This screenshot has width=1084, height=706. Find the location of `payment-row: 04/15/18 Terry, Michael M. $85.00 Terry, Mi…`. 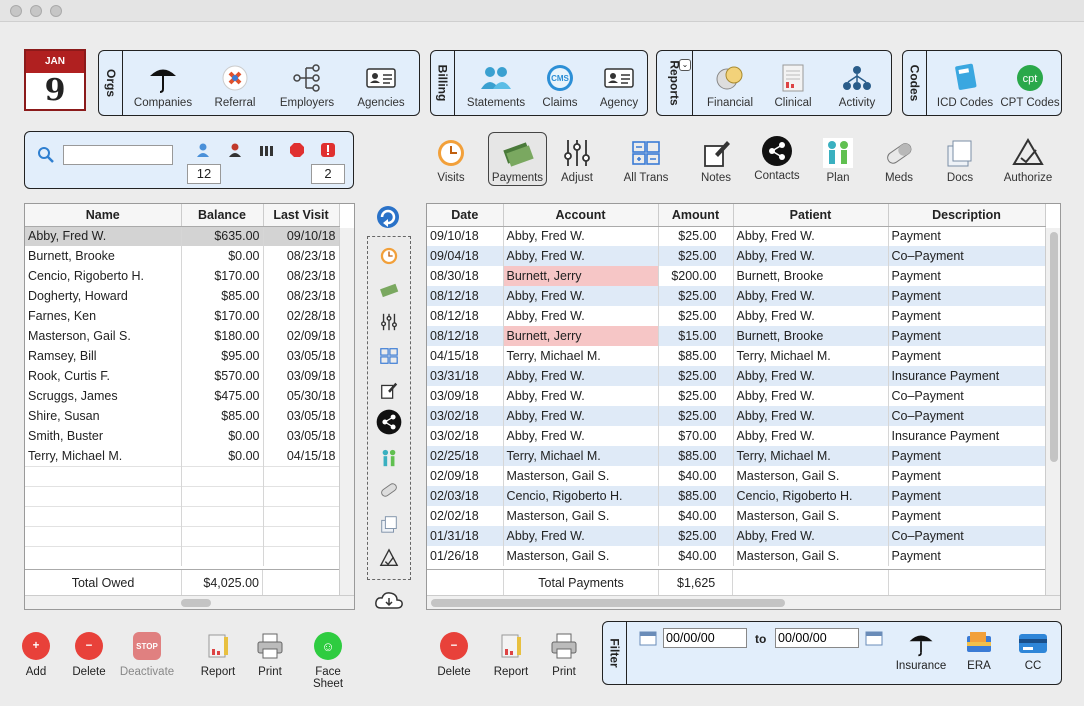

payment-row: 04/15/18 Terry, Michael M. $85.00 Terry, Mi… is located at coordinates (736, 356).